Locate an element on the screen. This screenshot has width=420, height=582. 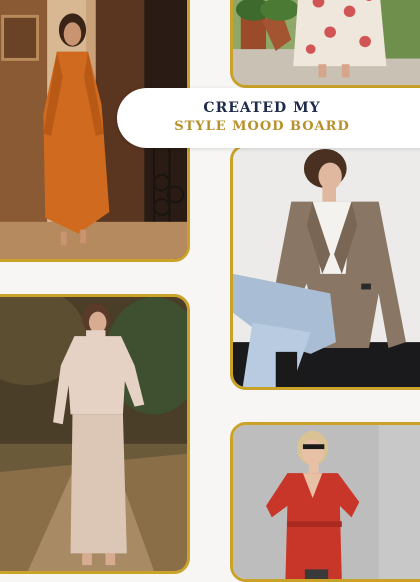
red-wrap-dress-illustration is located at coordinates (326, 502).